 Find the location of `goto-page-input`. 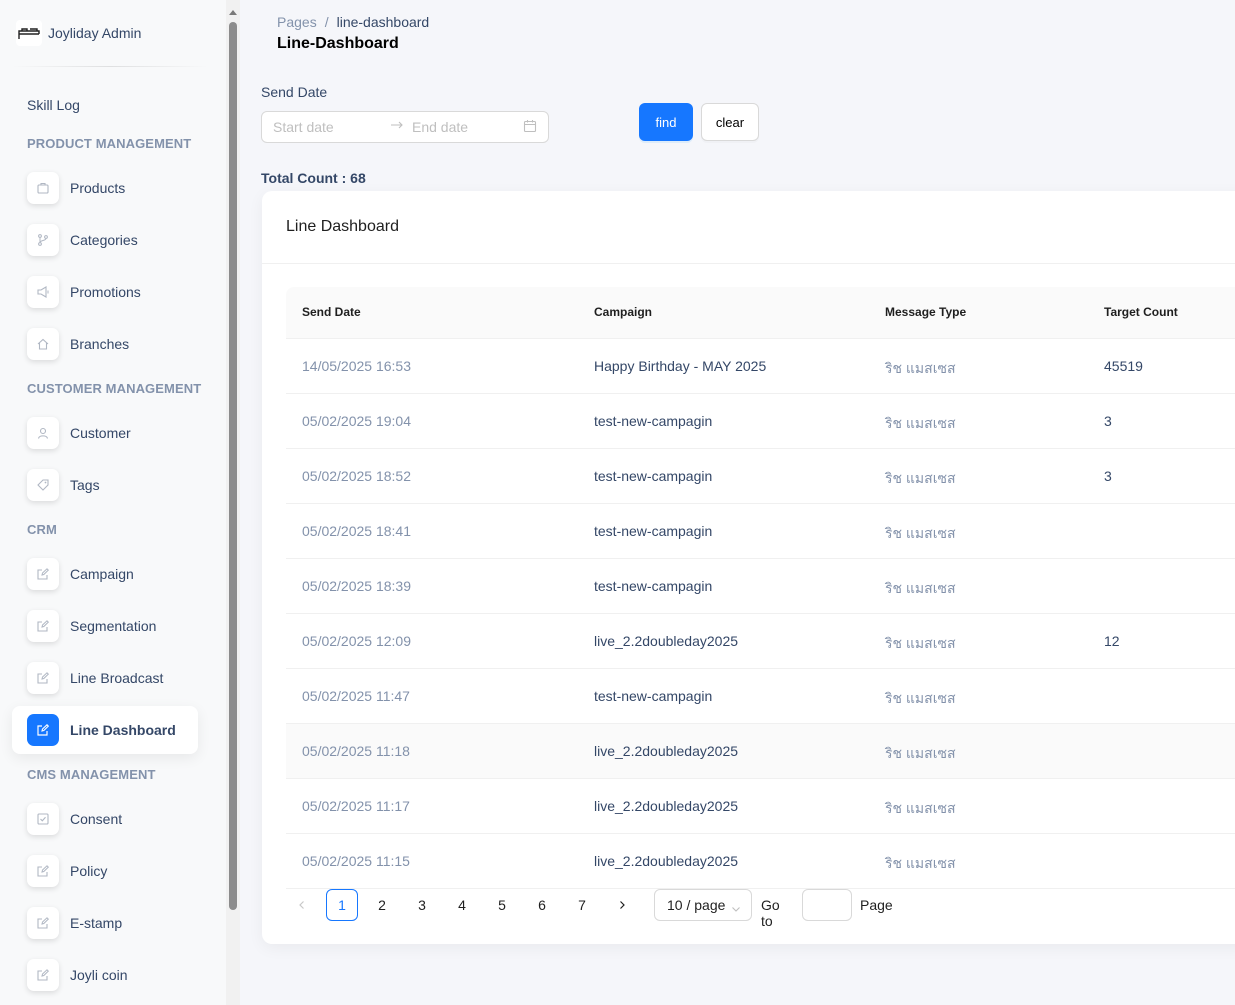

goto-page-input is located at coordinates (827, 905).